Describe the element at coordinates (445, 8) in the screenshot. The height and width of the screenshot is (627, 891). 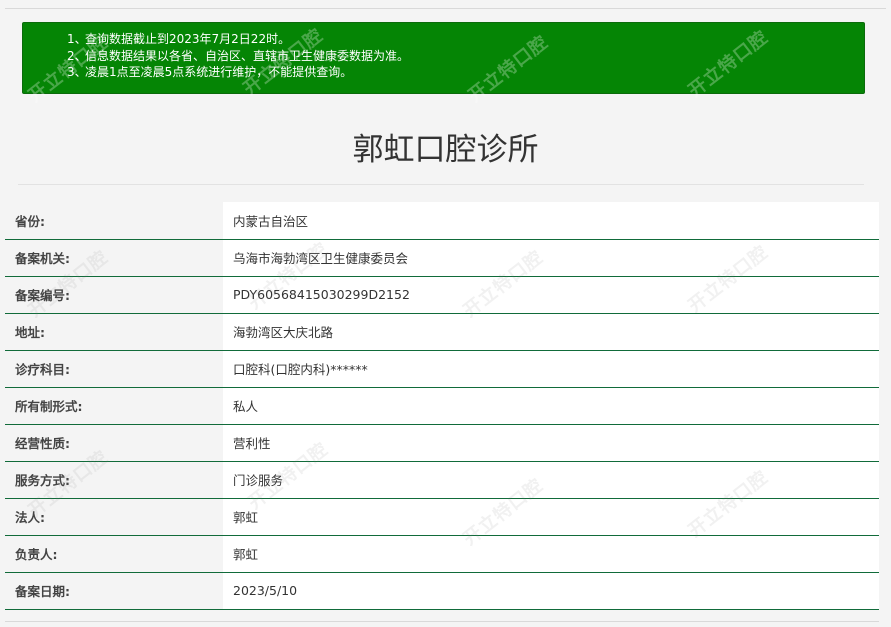
I see `top-divider` at that location.